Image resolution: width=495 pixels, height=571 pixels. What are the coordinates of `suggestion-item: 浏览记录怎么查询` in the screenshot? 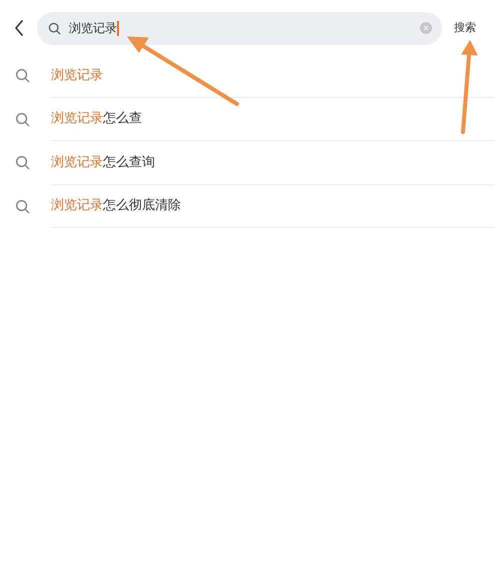 It's located at (103, 162).